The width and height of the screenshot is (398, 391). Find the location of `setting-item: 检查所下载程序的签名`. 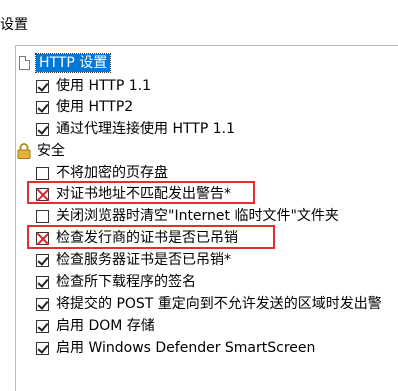

setting-item: 检查所下载程序的签名 is located at coordinates (116, 282).